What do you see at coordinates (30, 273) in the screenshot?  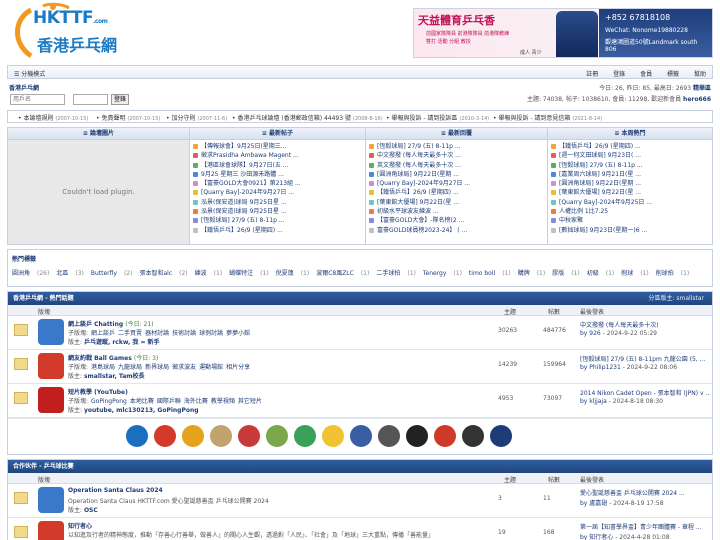 I see `tag-link: 圓洲角 (26)` at bounding box center [30, 273].